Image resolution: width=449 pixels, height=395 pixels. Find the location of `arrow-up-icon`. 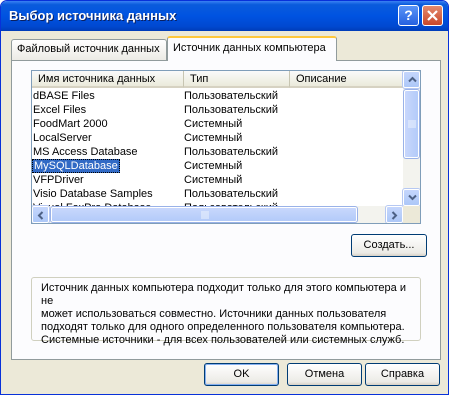

arrow-up-icon is located at coordinates (412, 79).